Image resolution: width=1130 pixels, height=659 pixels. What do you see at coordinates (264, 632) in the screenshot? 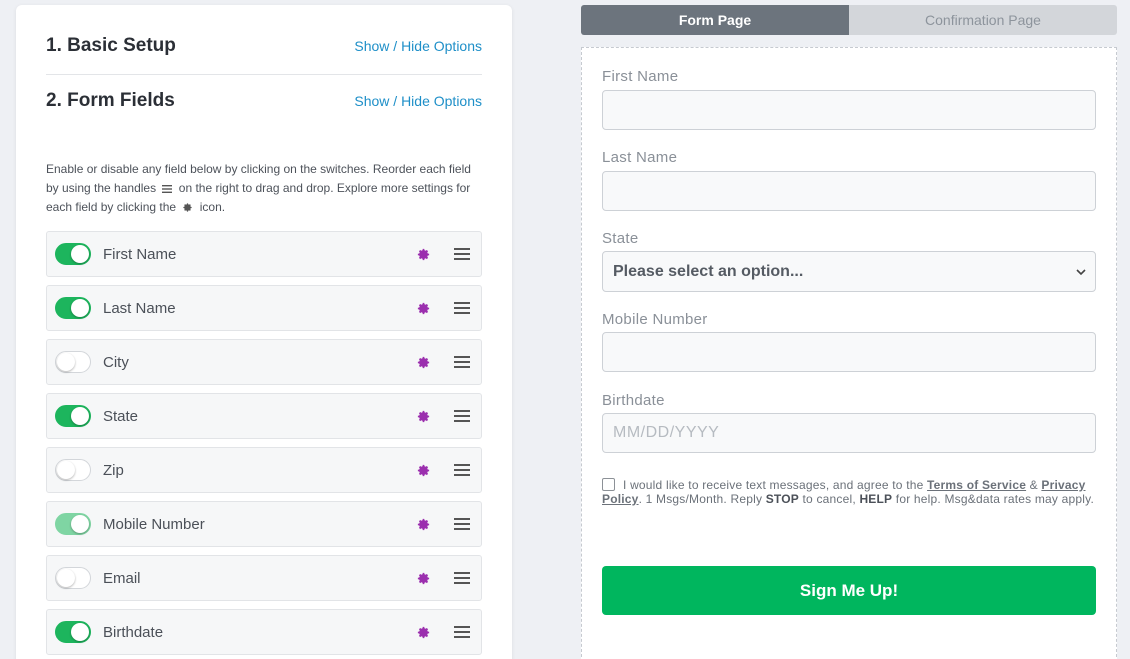
I see `field-row: Birthdate` at bounding box center [264, 632].